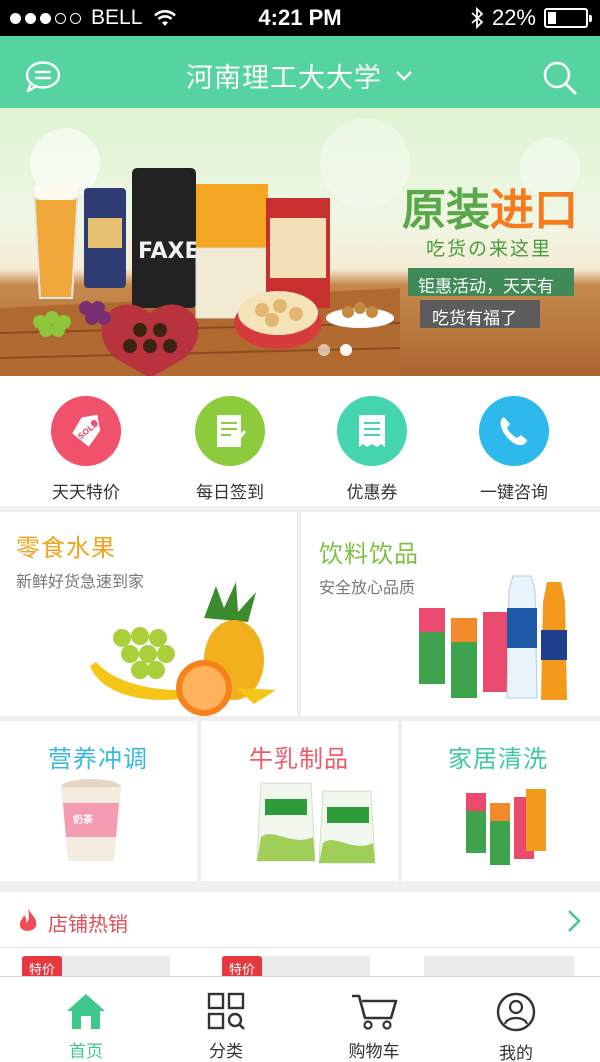 The width and height of the screenshot is (600, 1062). Describe the element at coordinates (335, 350) in the screenshot. I see `banner-pager` at that location.